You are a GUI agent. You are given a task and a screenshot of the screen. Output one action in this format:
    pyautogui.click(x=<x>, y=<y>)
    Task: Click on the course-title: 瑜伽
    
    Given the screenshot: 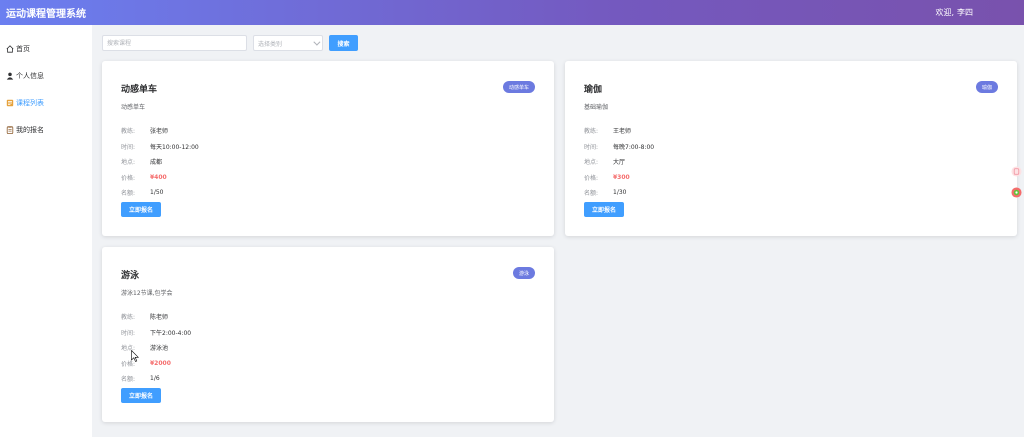 What is the action you would take?
    pyautogui.click(x=593, y=90)
    